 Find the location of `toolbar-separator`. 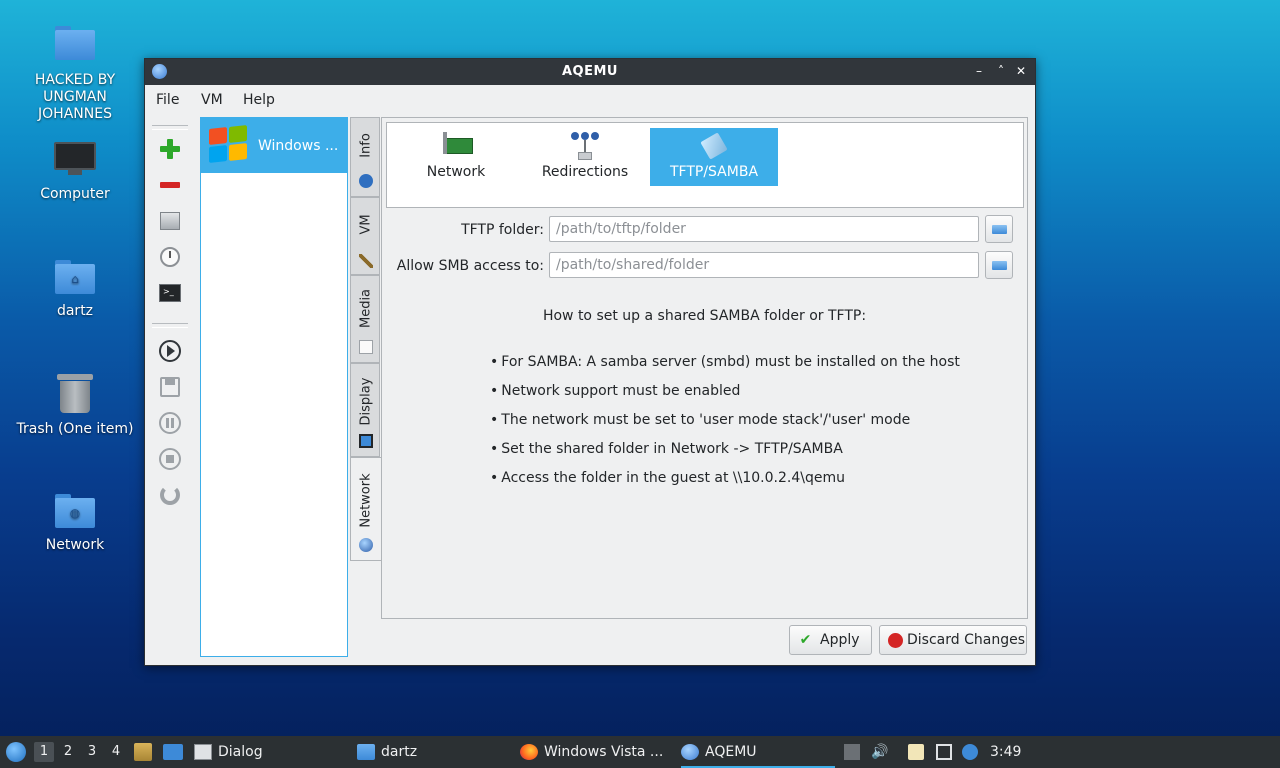

toolbar-separator is located at coordinates (170, 127).